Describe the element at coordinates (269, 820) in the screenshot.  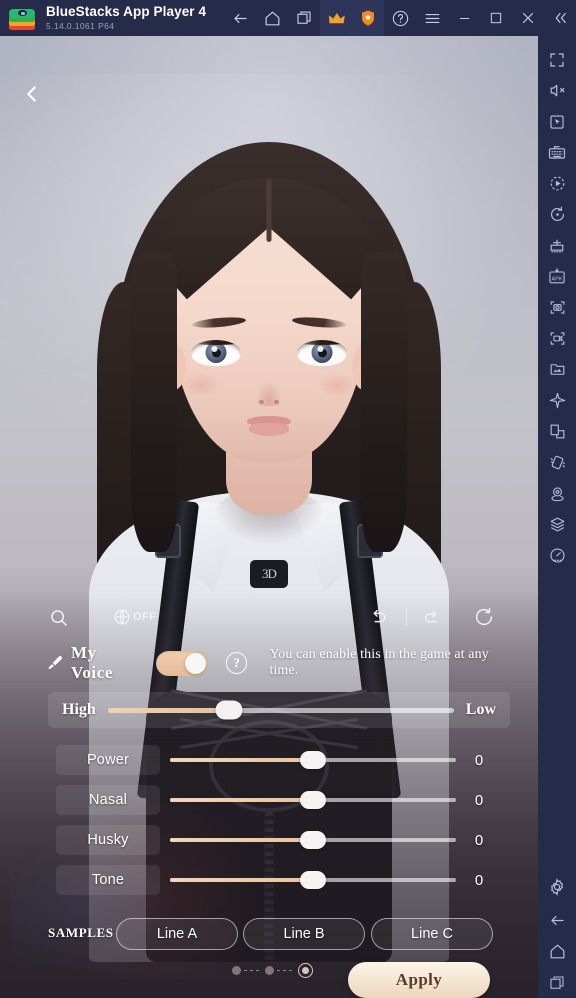
I see `voice-parameter-list: Power 0 Nasal 0 Husky 0 Tone 0` at that location.